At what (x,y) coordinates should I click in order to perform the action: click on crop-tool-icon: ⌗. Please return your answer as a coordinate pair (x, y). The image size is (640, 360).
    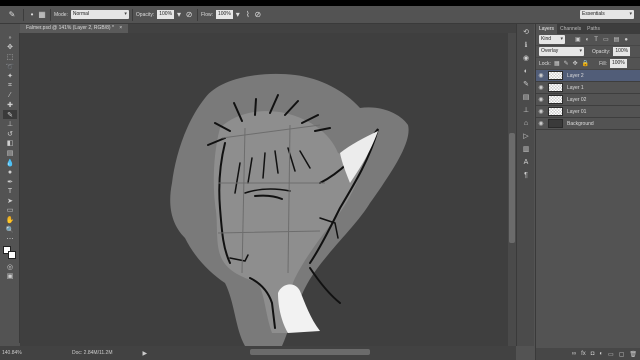
    Looking at the image, I should click on (10, 86).